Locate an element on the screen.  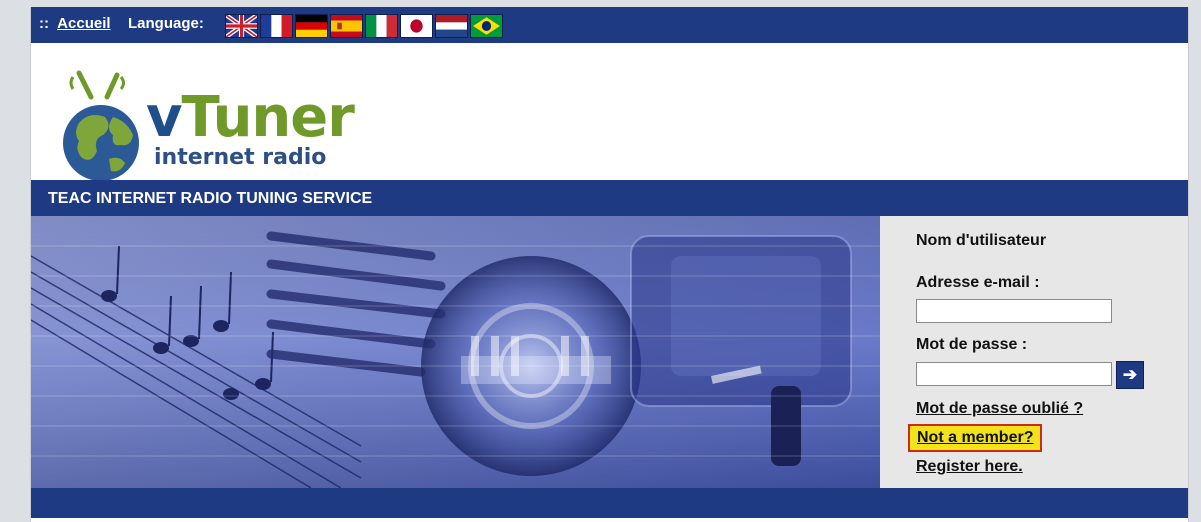
logo-tagline: internet radio is located at coordinates (240, 157).